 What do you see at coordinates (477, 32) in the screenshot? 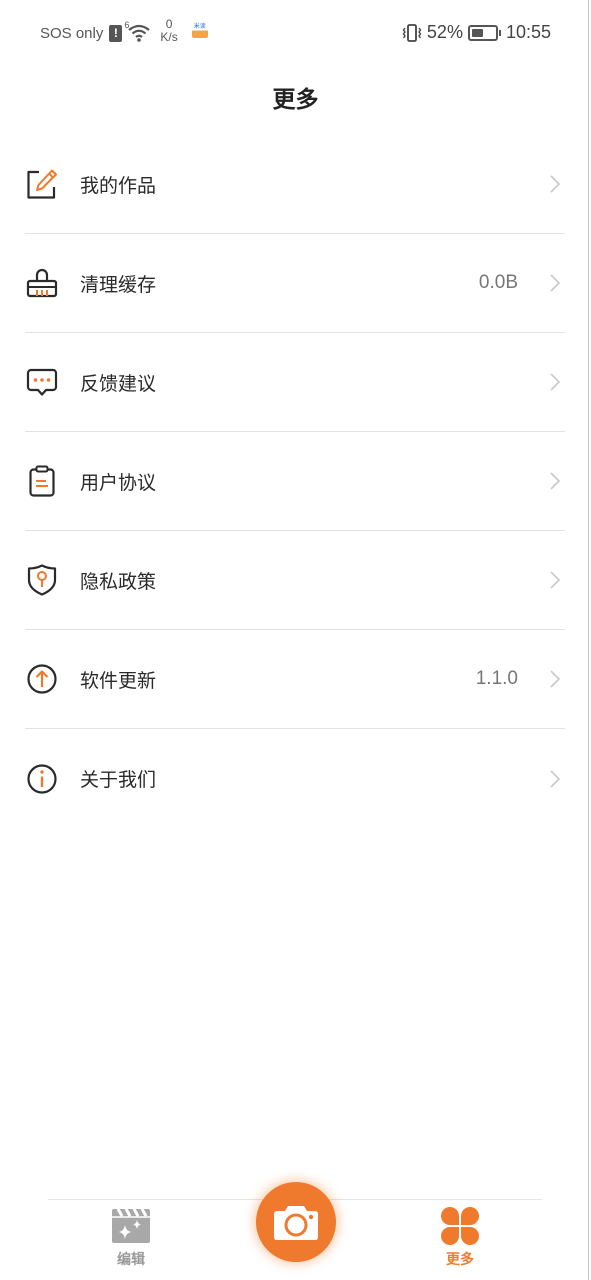
I see `battery-fill` at bounding box center [477, 32].